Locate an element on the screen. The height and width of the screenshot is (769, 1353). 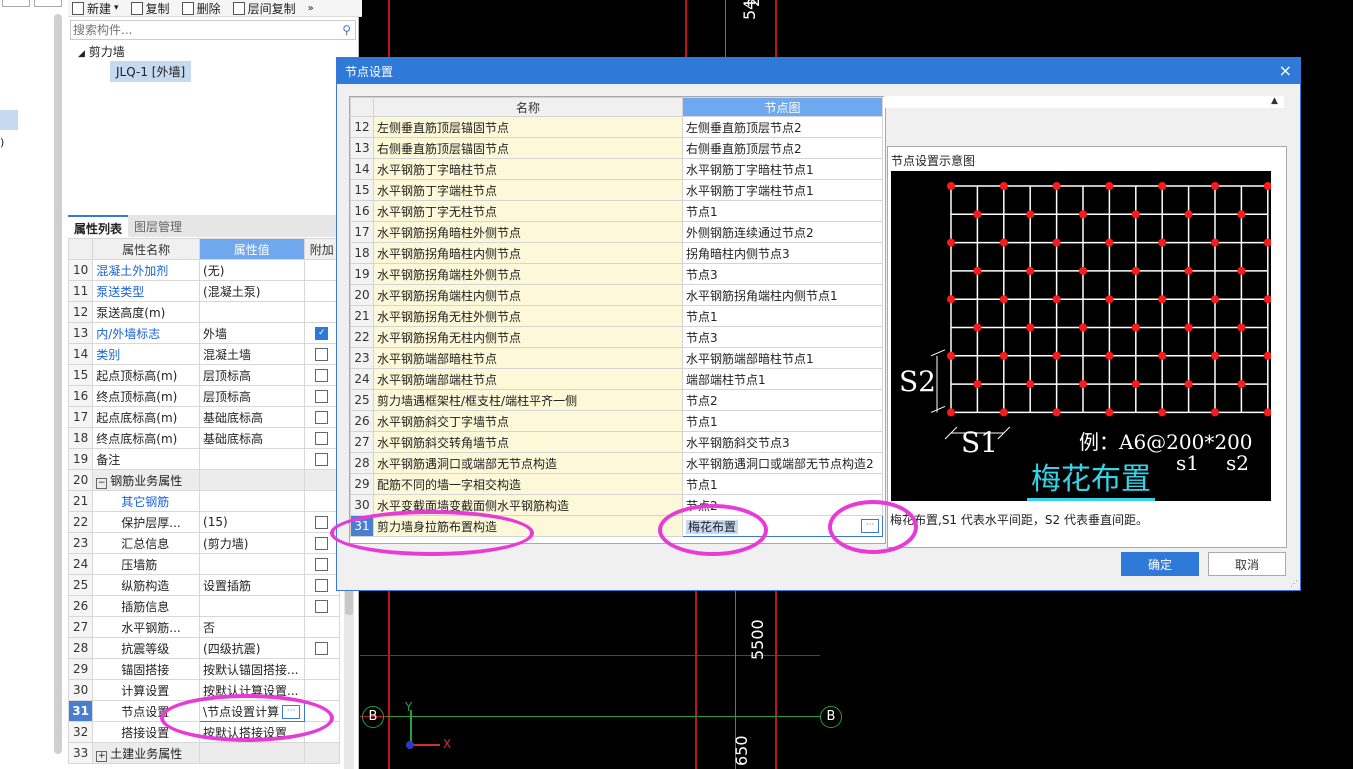
property-row: 15 起点顶标高(m) 层顶标高 is located at coordinates (204, 375).